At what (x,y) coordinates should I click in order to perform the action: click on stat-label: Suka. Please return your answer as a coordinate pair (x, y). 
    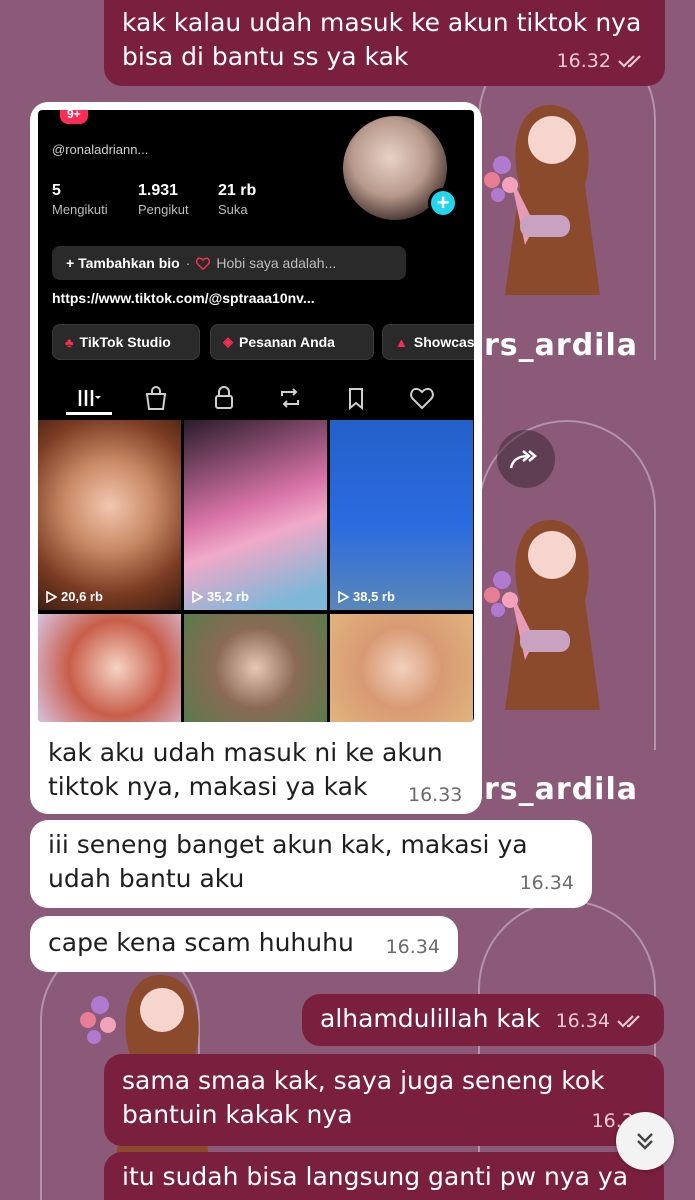
    Looking at the image, I should click on (233, 209).